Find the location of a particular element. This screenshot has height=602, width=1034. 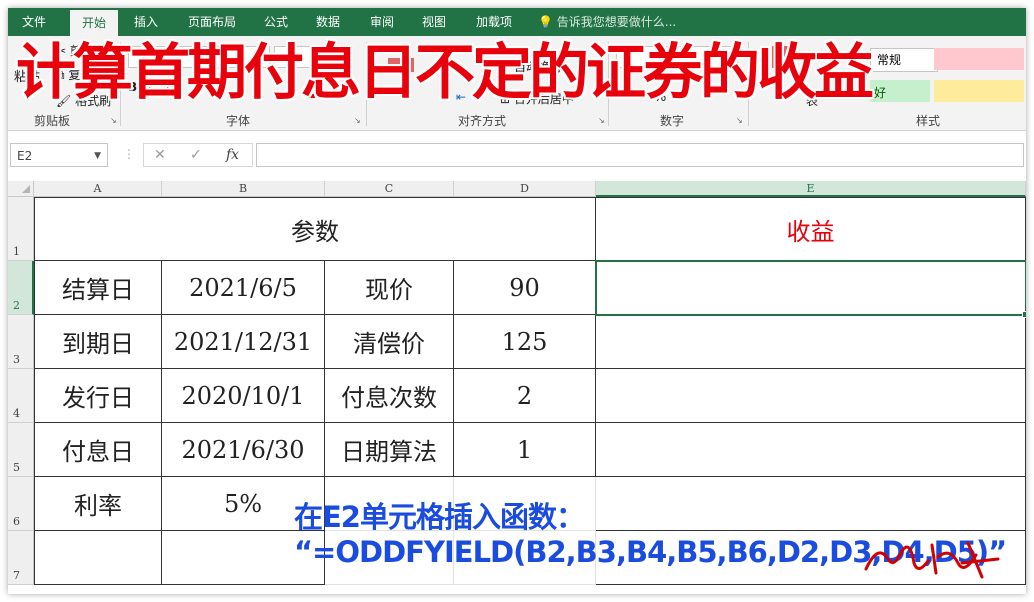

clipboard-launcher-icon: ↘ is located at coordinates (113, 120).